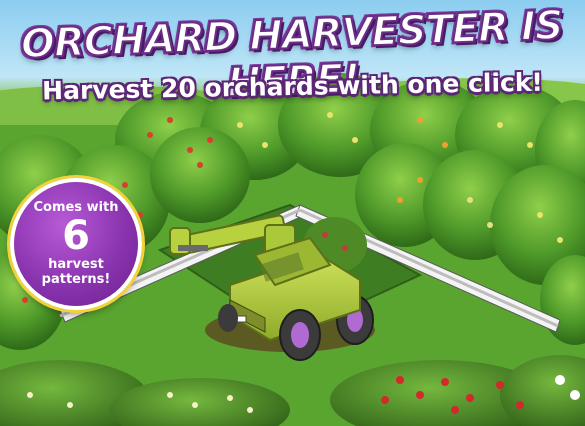  I want to click on harvest-patterns-badge: Comes with 6 harvest patterns!, so click(76, 244).